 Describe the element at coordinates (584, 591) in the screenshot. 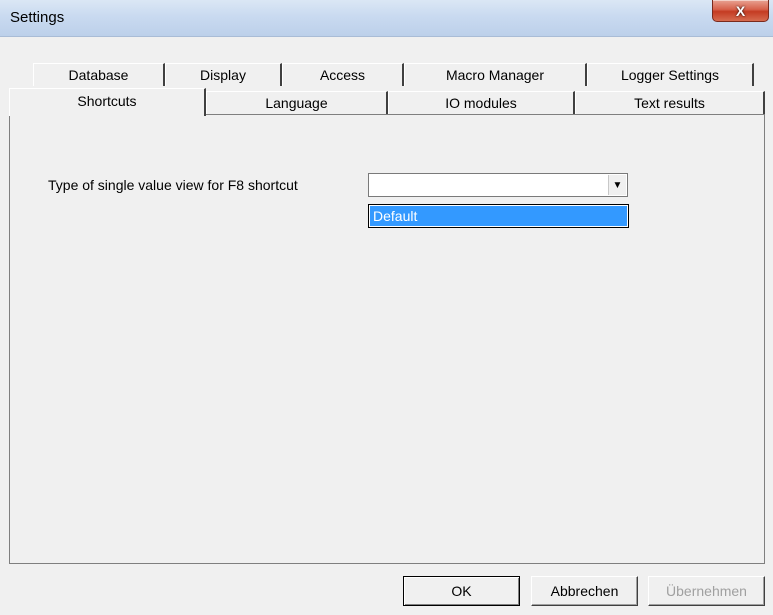

I see `cancel-button: Abbrechen` at that location.